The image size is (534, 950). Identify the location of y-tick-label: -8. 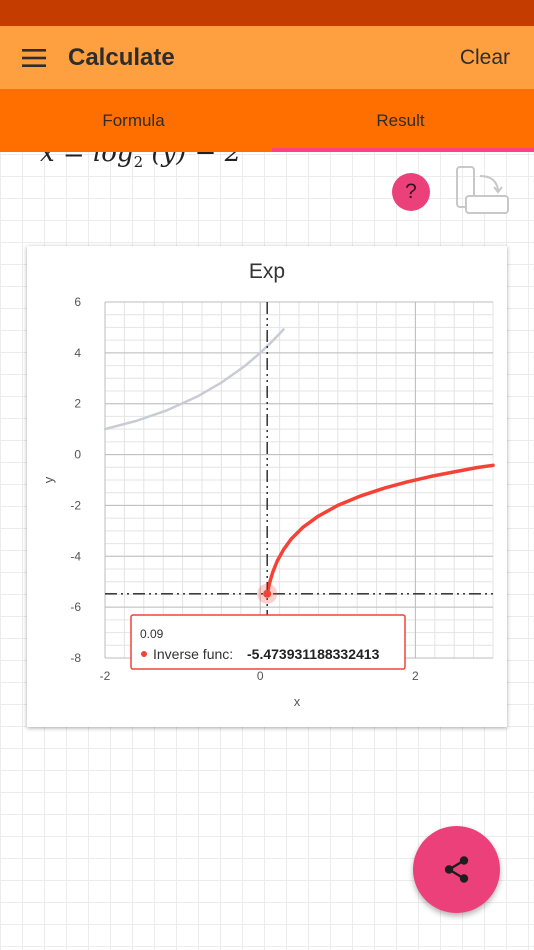
(75, 658).